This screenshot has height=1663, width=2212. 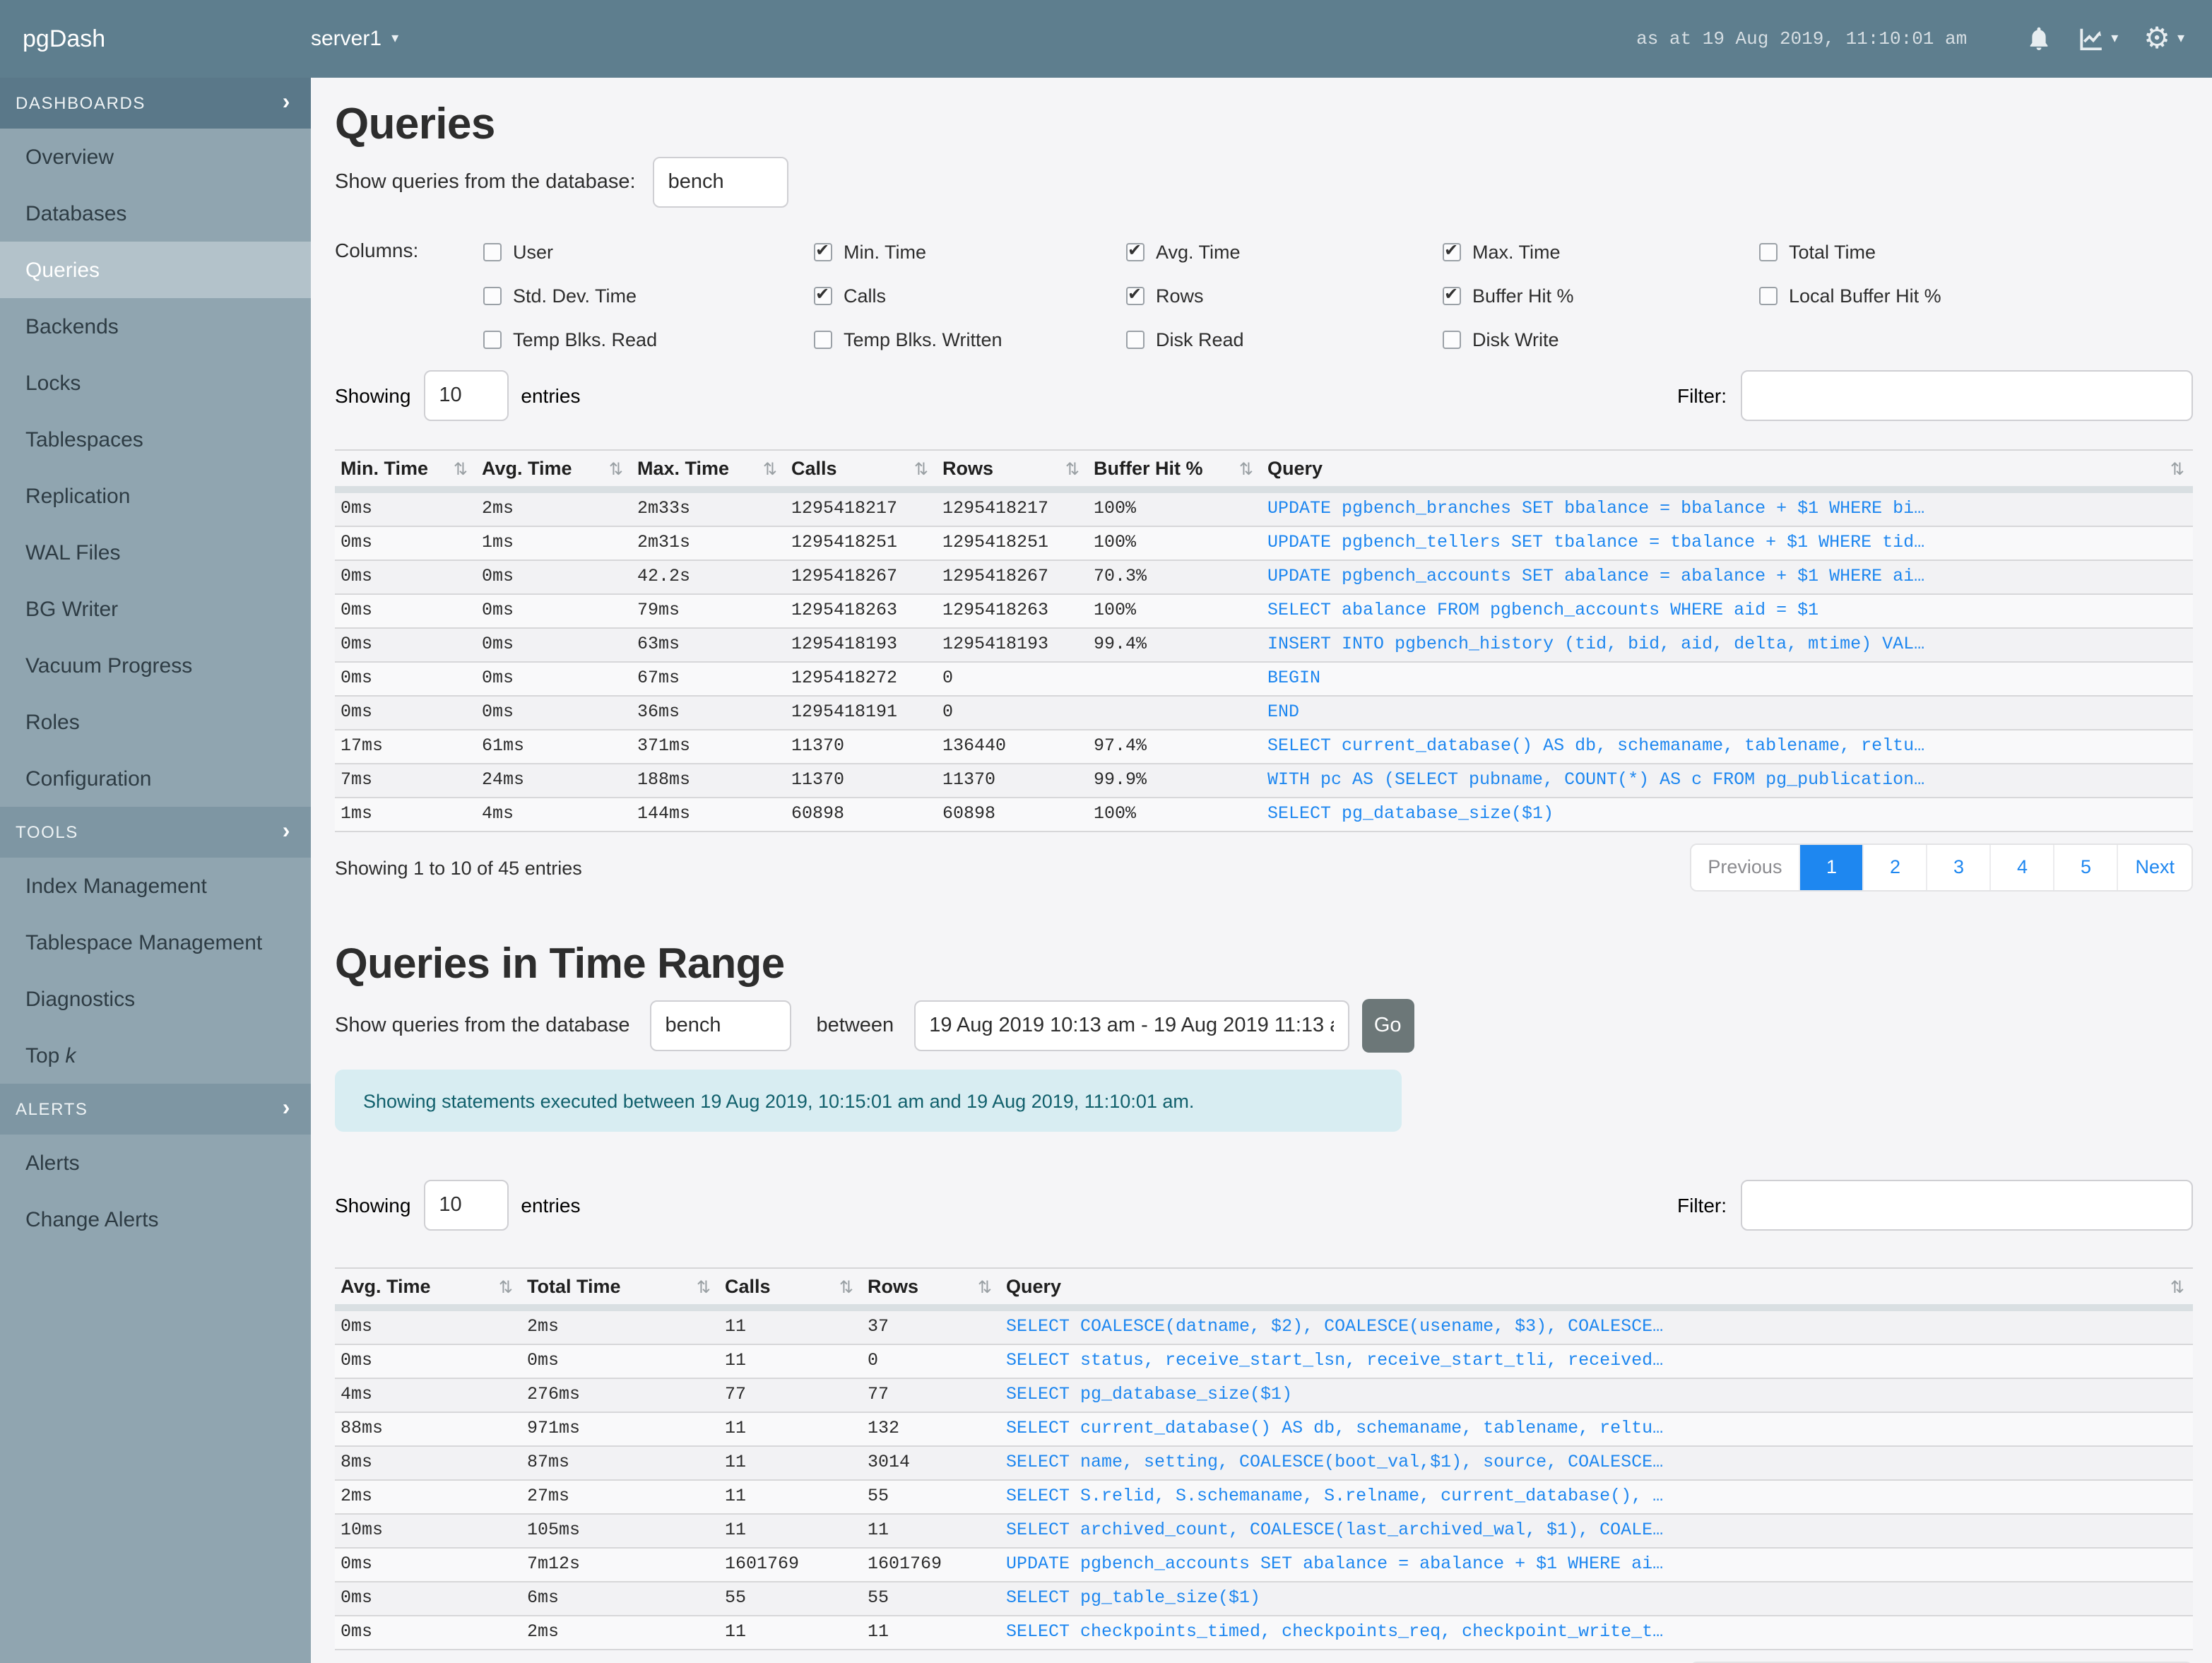 I want to click on previous-page-button: Previous, so click(x=1745, y=868).